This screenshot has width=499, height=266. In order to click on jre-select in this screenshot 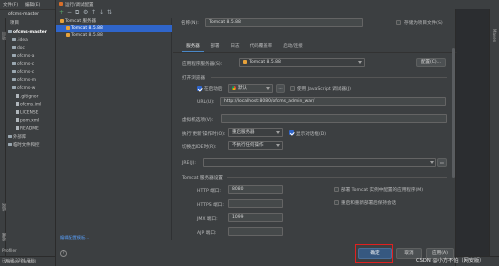, I will do `click(319, 162)`.